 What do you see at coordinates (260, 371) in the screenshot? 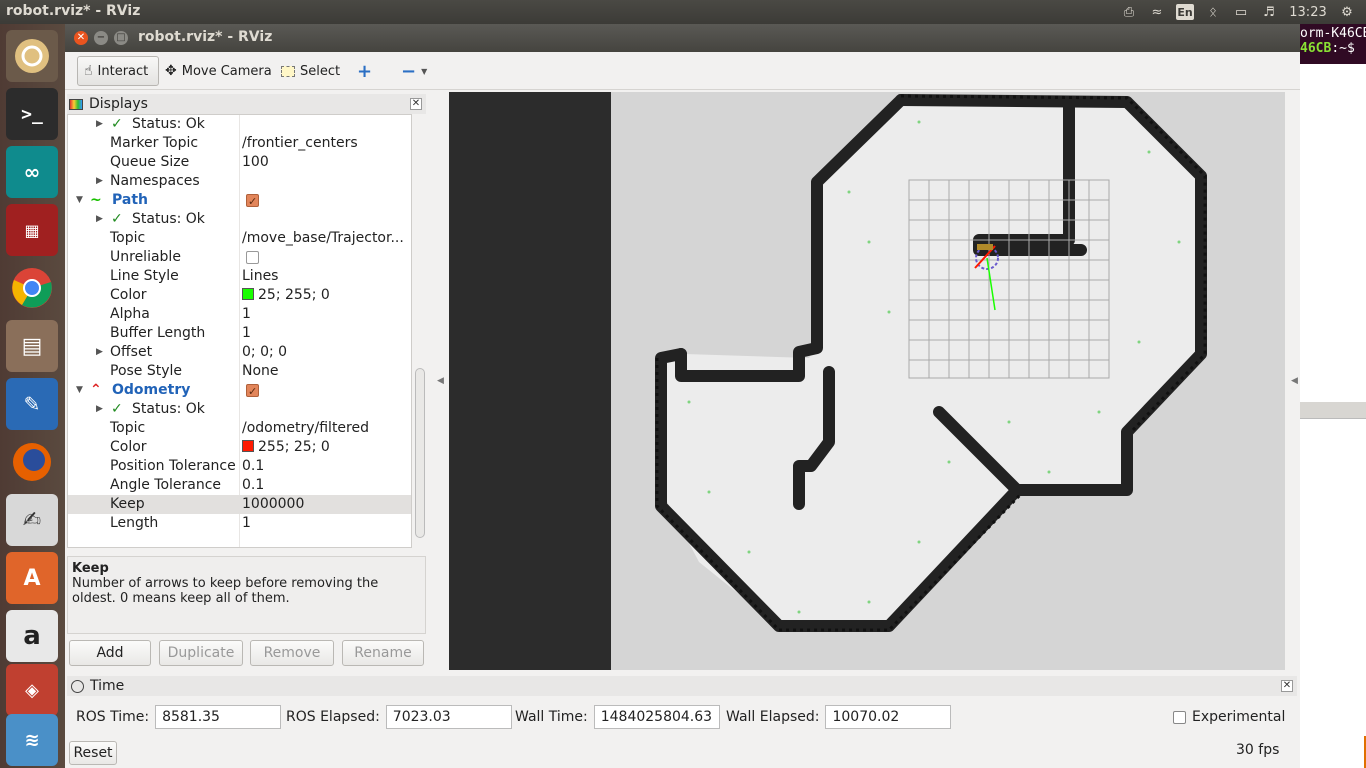
I see `property-value: None` at bounding box center [260, 371].